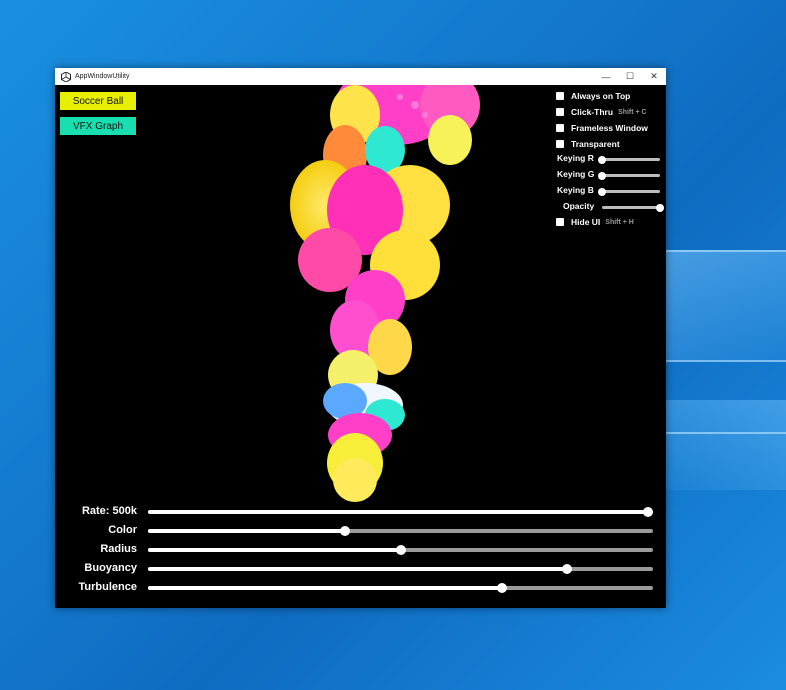 This screenshot has width=786, height=690. What do you see at coordinates (98, 126) in the screenshot?
I see `vfx-graph-button: VFX Graph` at bounding box center [98, 126].